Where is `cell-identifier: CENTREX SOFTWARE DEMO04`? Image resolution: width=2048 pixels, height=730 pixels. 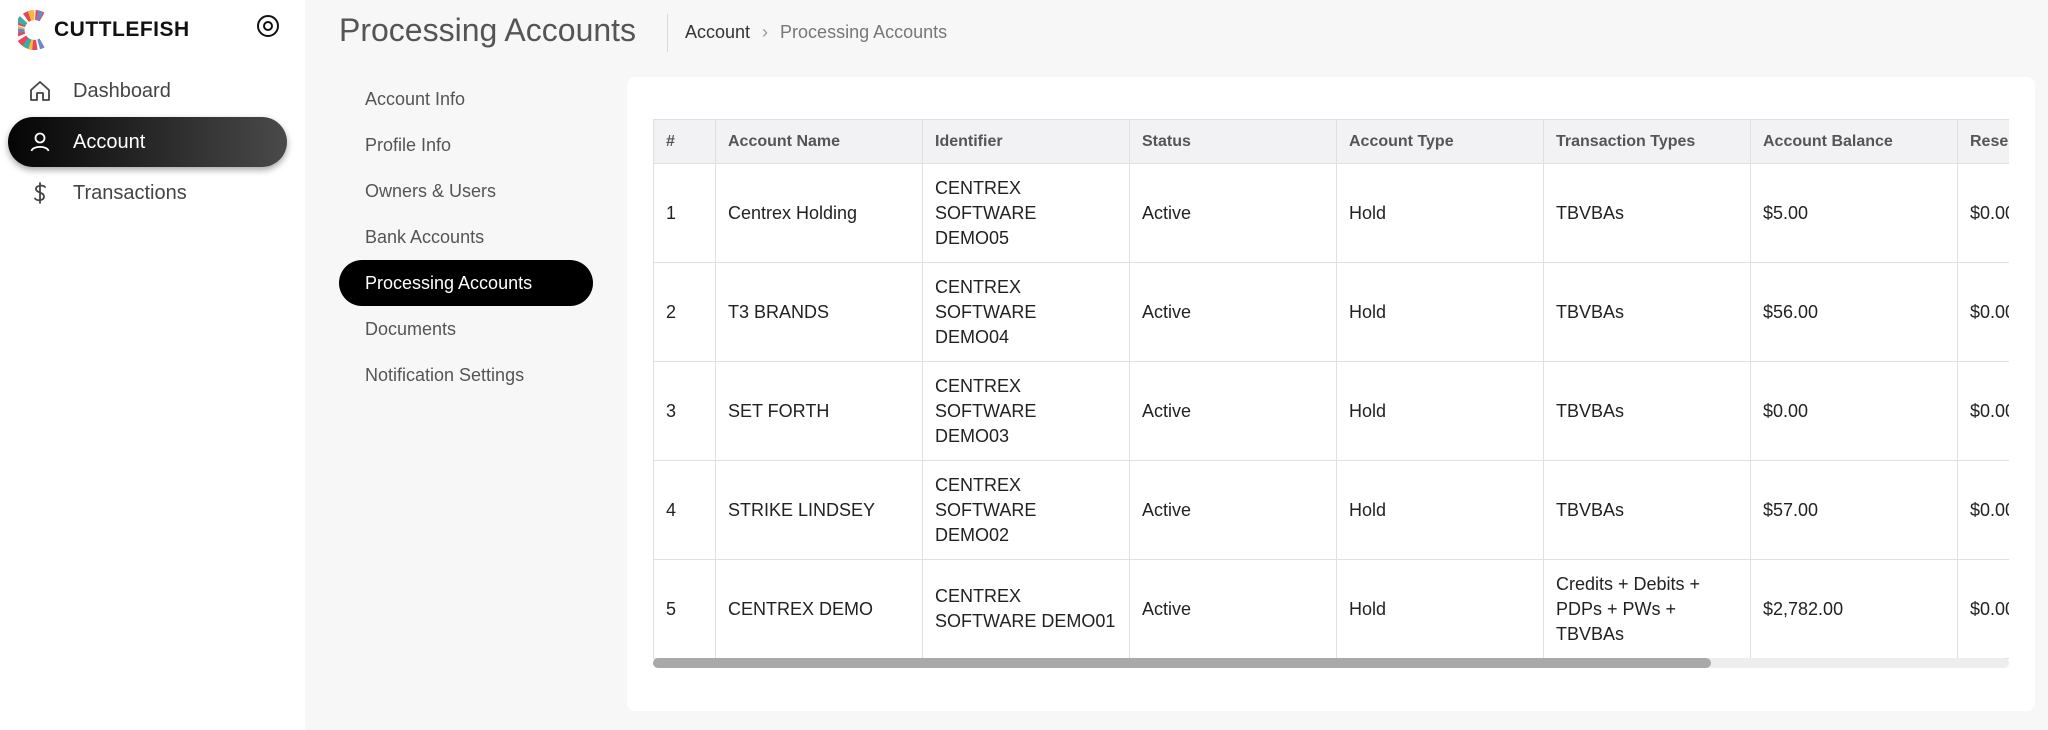 cell-identifier: CENTREX SOFTWARE DEMO04 is located at coordinates (1026, 312).